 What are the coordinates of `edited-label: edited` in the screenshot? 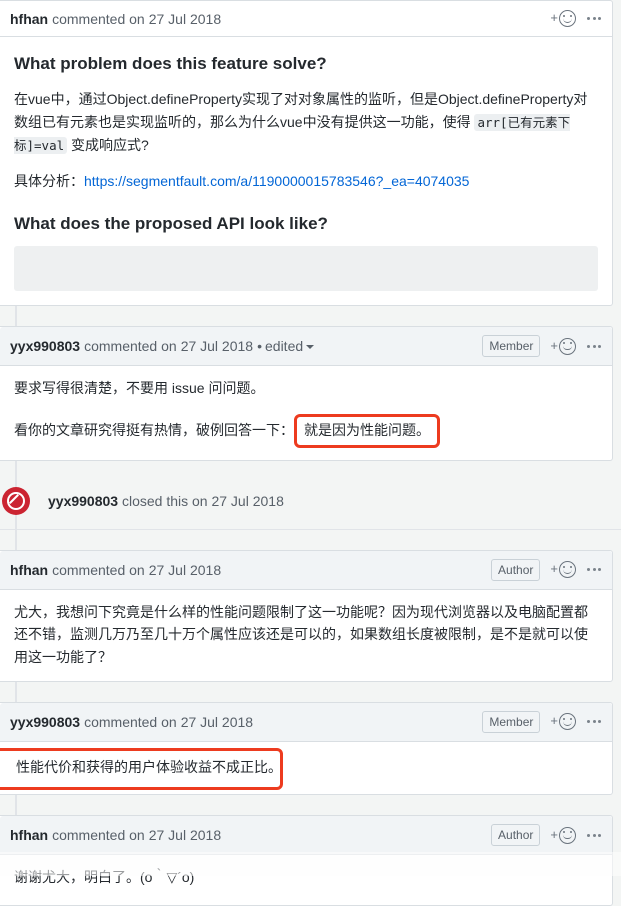 It's located at (284, 346).